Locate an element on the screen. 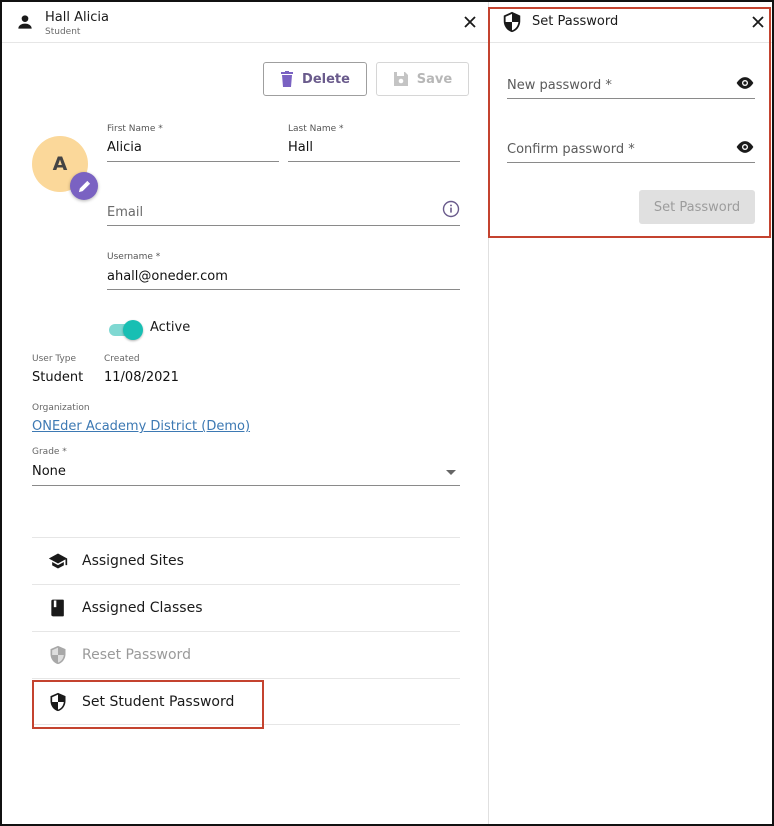 This screenshot has height=826, width=774. user-type-value: Student is located at coordinates (58, 377).